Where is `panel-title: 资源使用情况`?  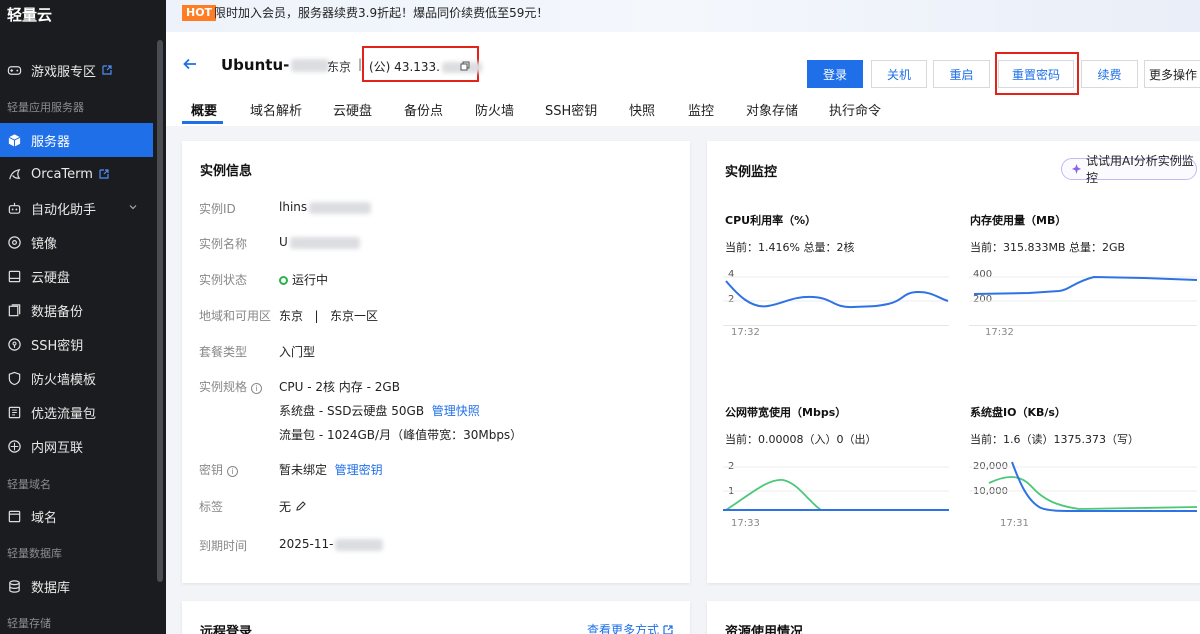 panel-title: 资源使用情况 is located at coordinates (764, 629).